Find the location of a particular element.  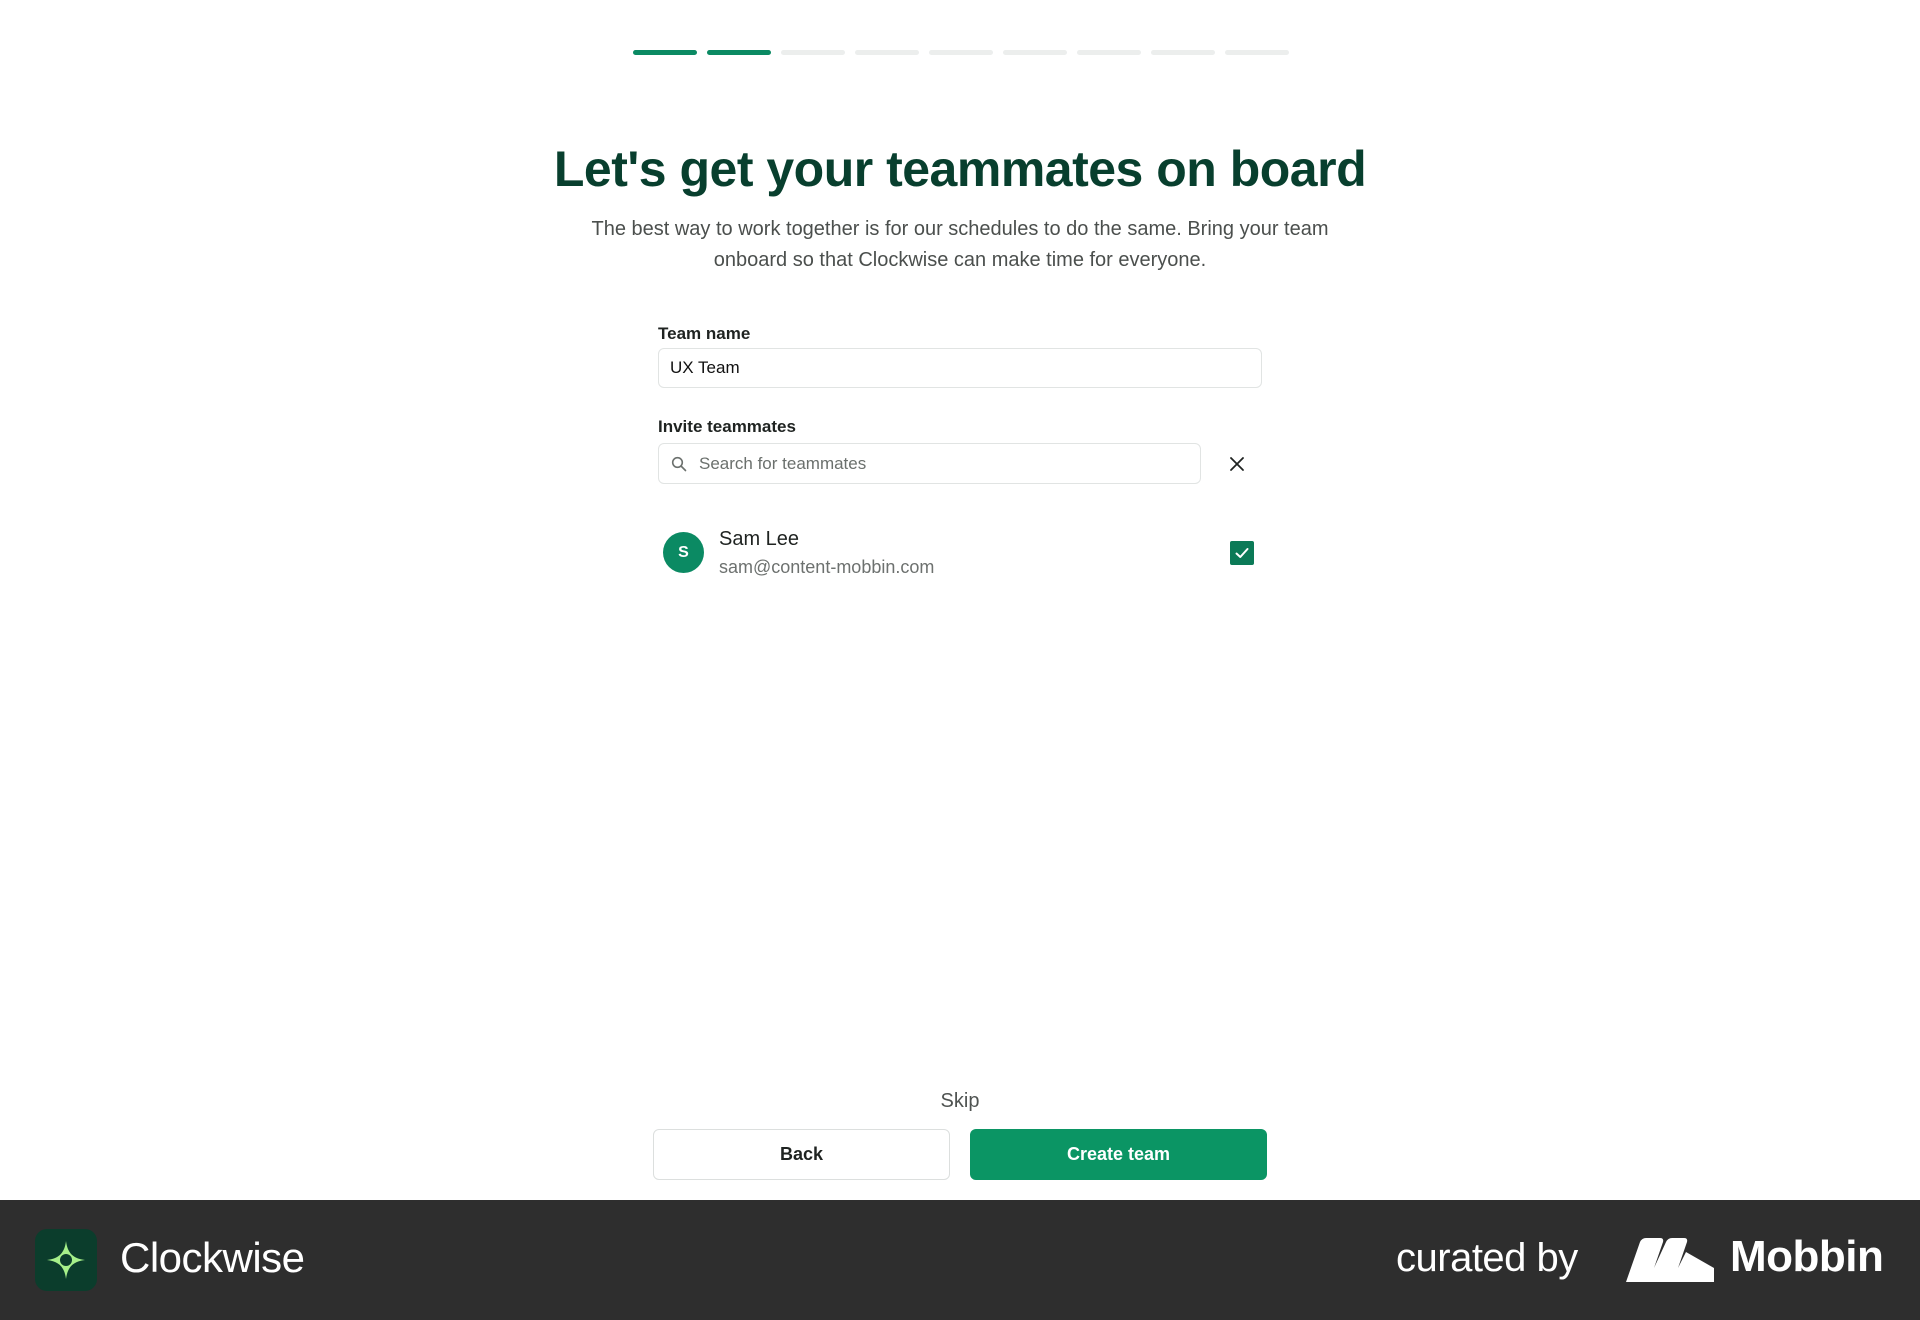

footer-bar: Clockwise curated by Mobbin is located at coordinates (960, 1260).